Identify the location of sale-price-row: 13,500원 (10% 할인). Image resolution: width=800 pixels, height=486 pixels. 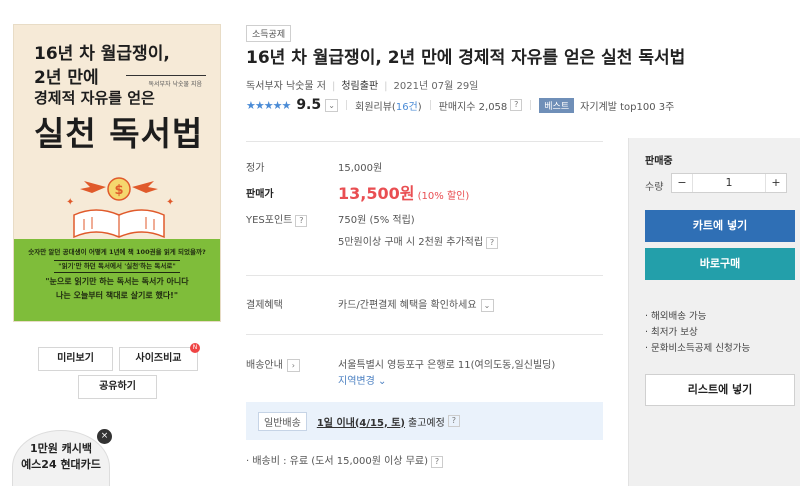
(403, 192).